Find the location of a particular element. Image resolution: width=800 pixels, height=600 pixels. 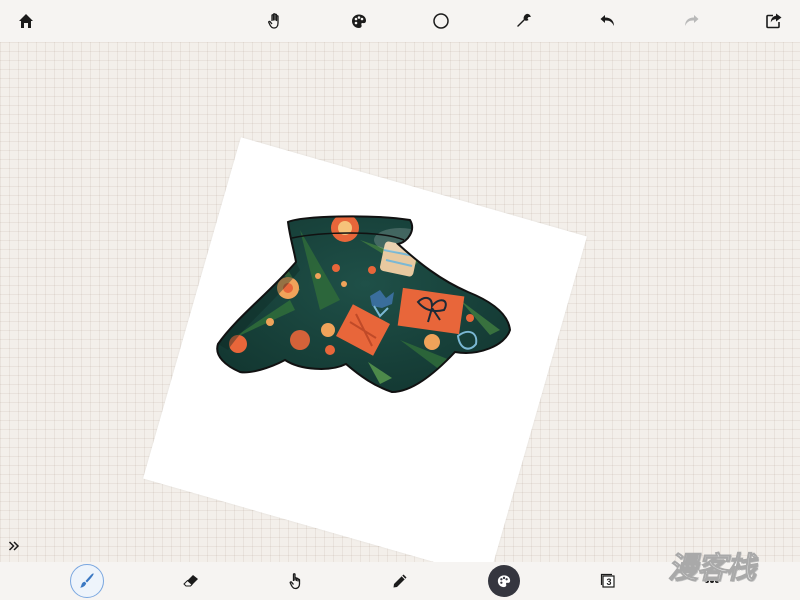

eraser-icon is located at coordinates (191, 581).